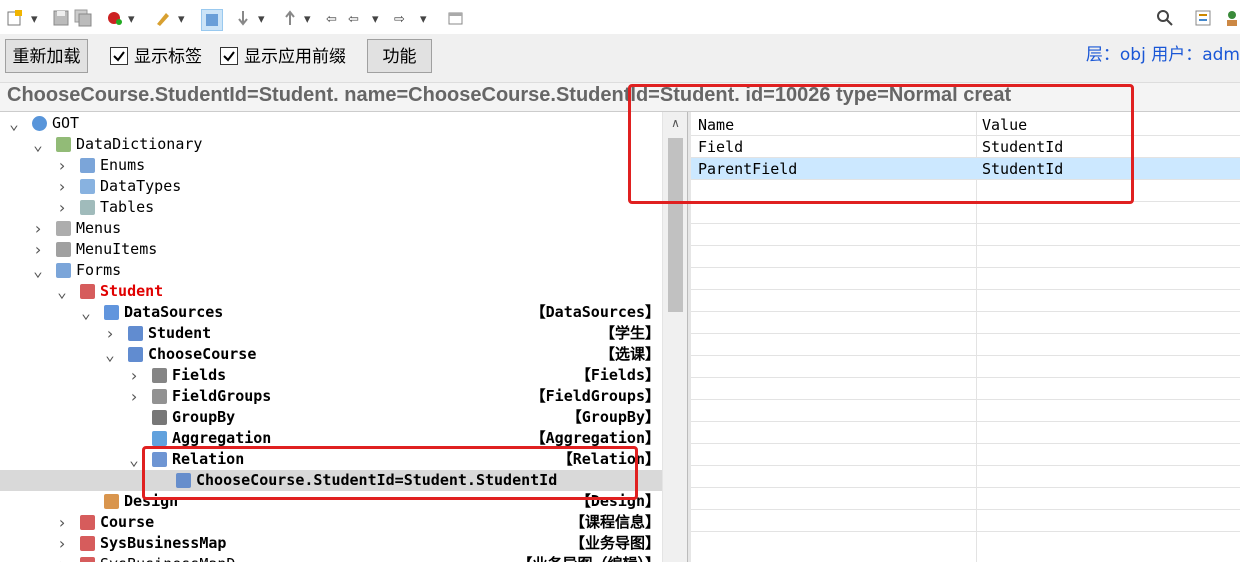 The height and width of the screenshot is (562, 1240). I want to click on tree-node: › Enums, so click(331, 165).